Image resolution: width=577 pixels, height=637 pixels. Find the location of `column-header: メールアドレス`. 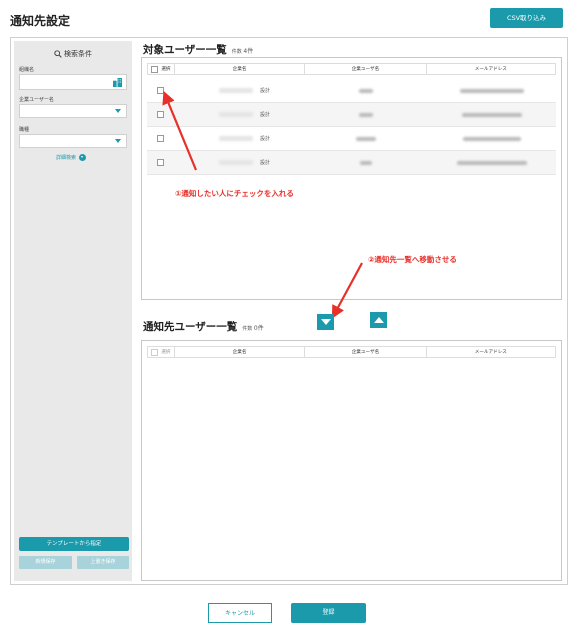

column-header: メールアドレス is located at coordinates (490, 352).